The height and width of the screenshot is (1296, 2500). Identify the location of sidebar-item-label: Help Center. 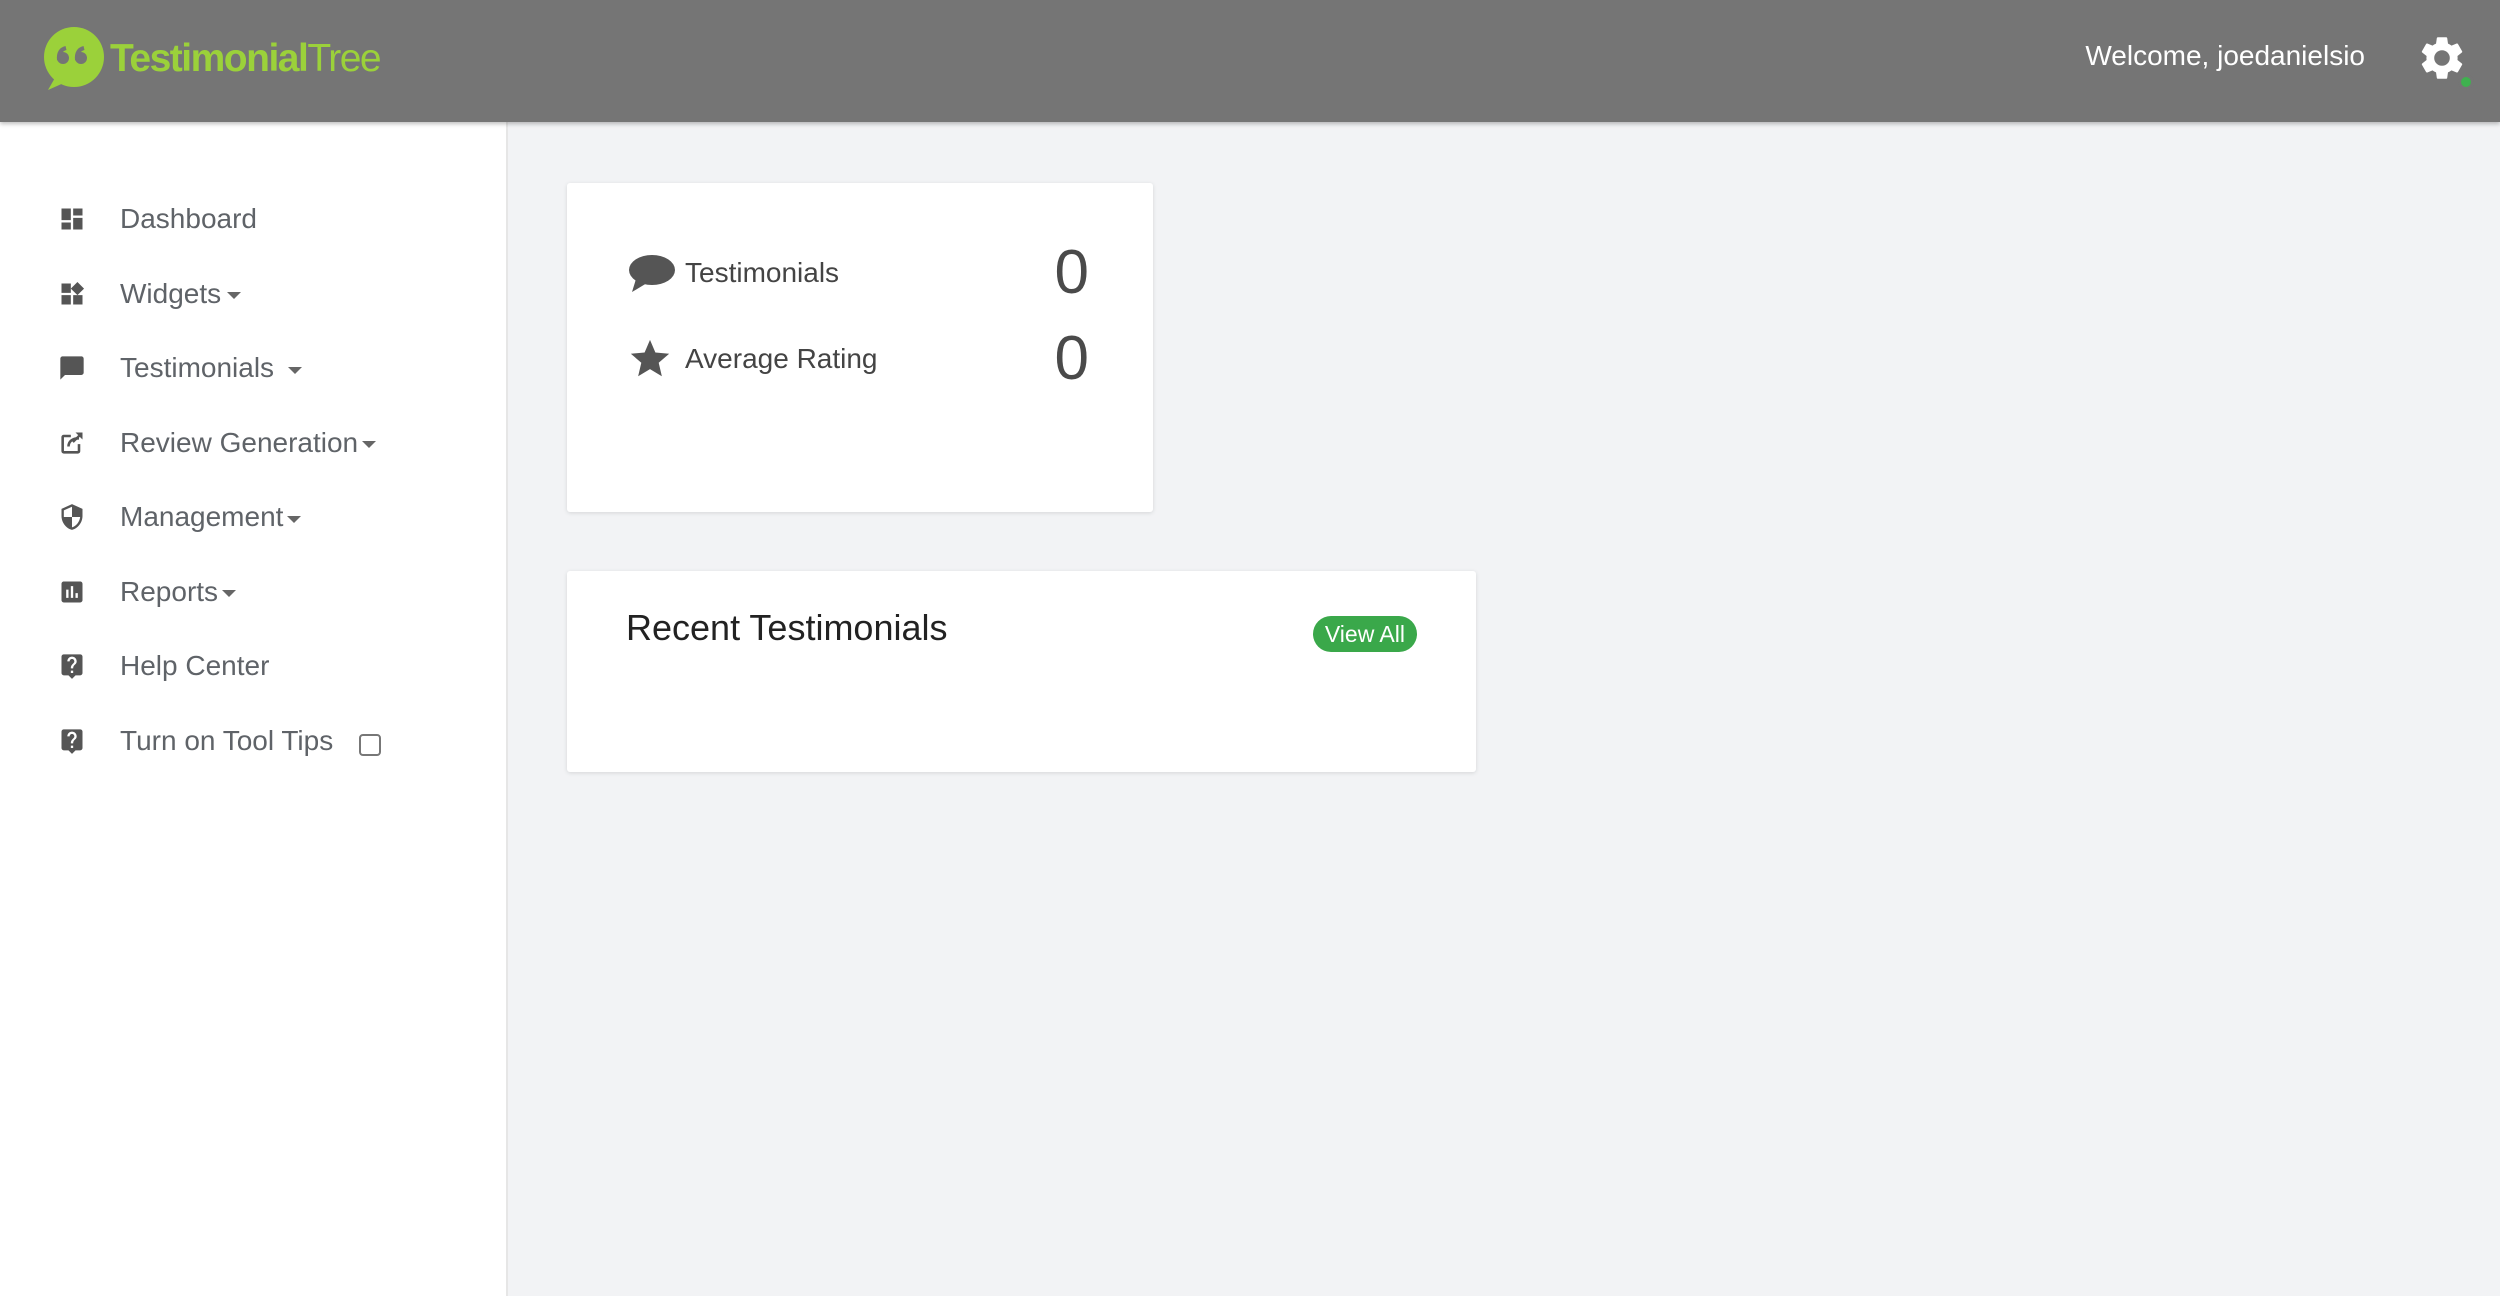
(195, 666).